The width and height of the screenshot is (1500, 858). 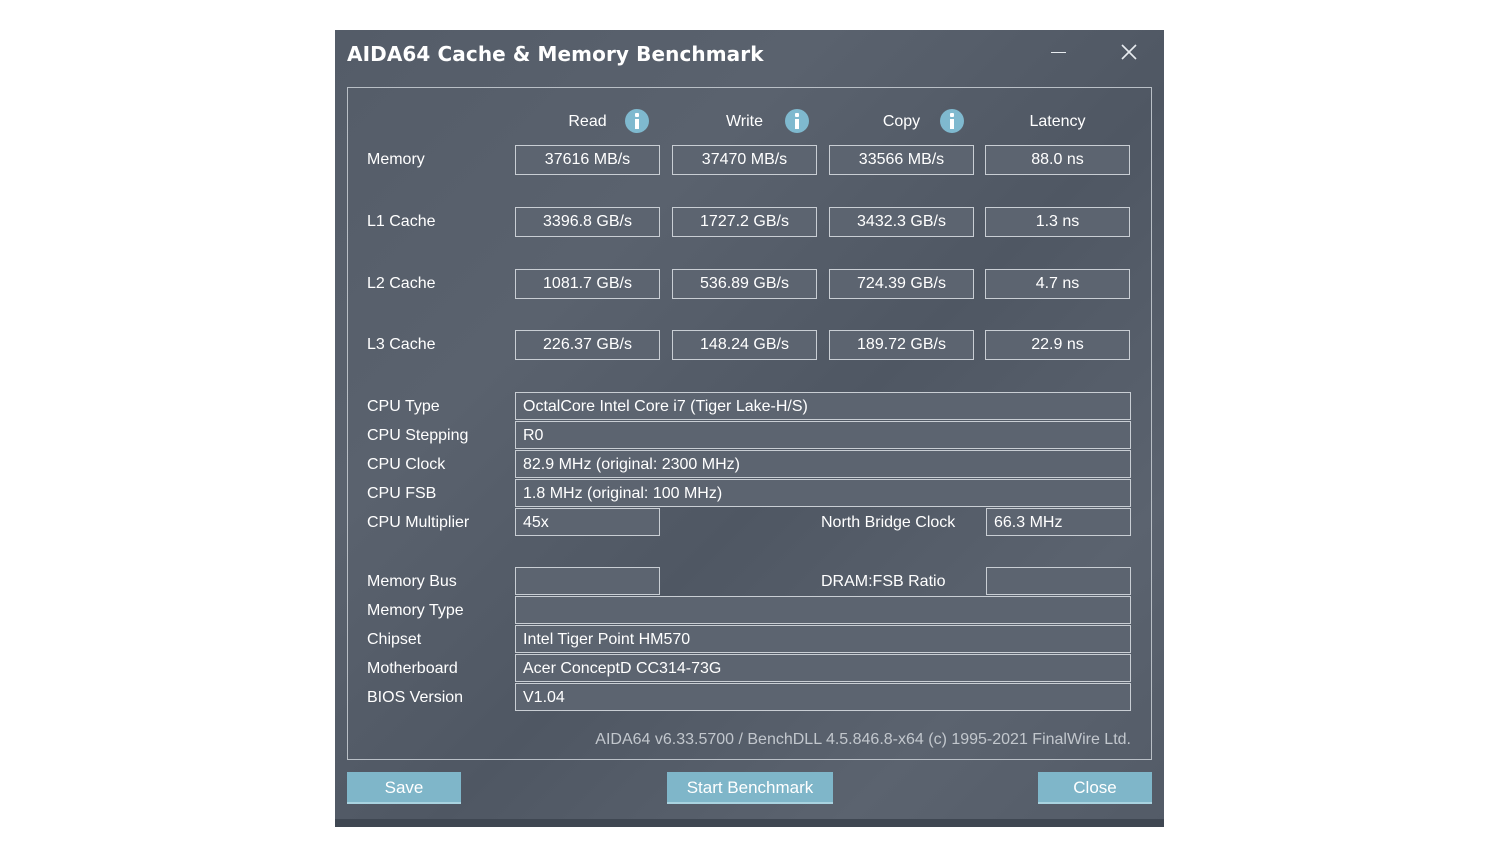 What do you see at coordinates (883, 581) in the screenshot?
I see `dram-fsb-ratio-label: DRAM:FSB Ratio` at bounding box center [883, 581].